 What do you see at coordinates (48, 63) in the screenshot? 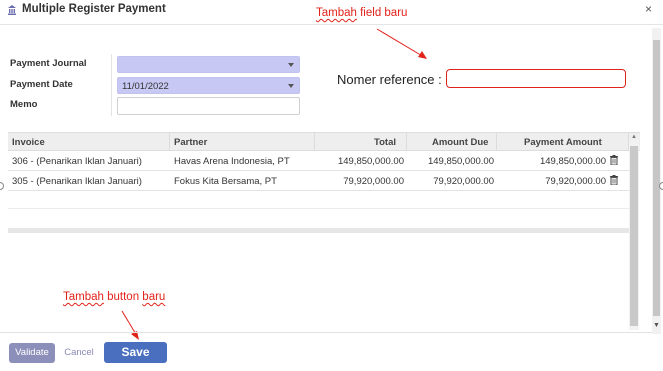
I see `payment-journal-label: Payment Journal` at bounding box center [48, 63].